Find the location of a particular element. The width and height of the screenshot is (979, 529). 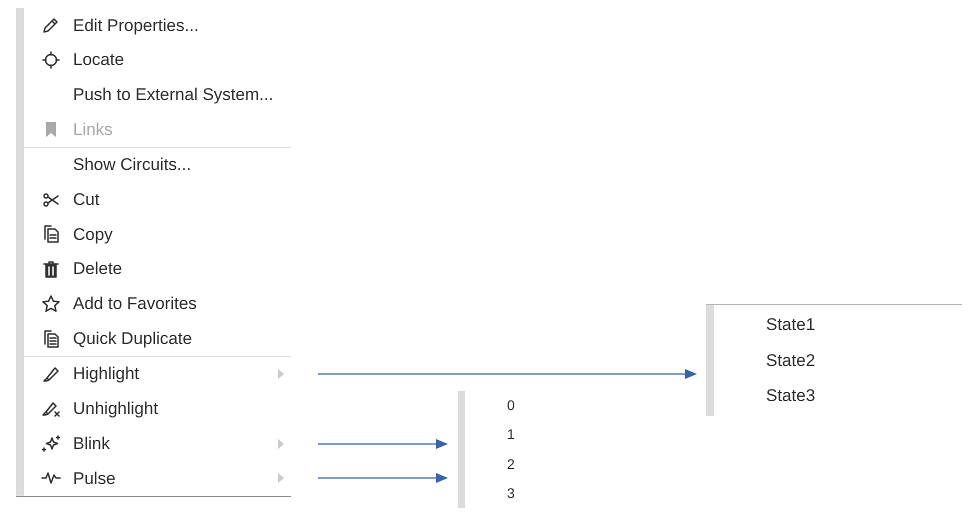

menu-item: Add to Favorites is located at coordinates (157, 304).